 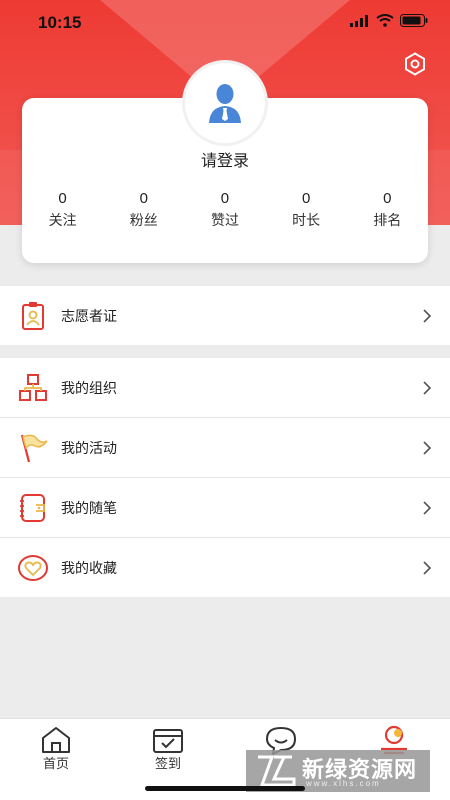 I want to click on stat-duration: 0 时长, so click(x=306, y=210).